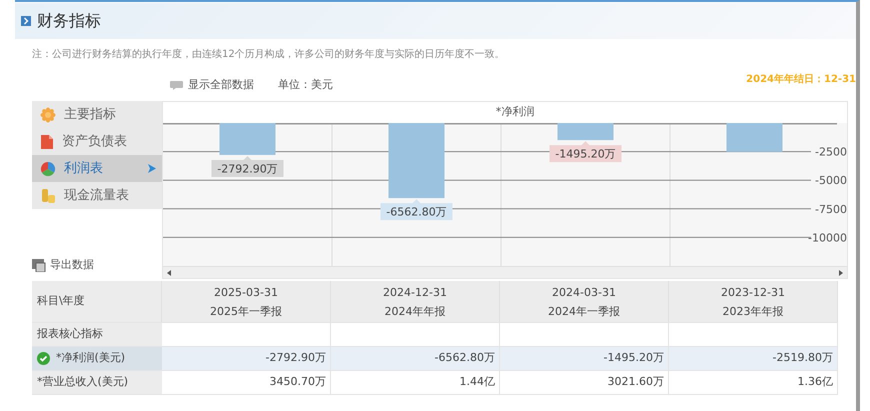 The width and height of the screenshot is (870, 411). What do you see at coordinates (305, 84) in the screenshot?
I see `unit-label: 单位：美元` at bounding box center [305, 84].